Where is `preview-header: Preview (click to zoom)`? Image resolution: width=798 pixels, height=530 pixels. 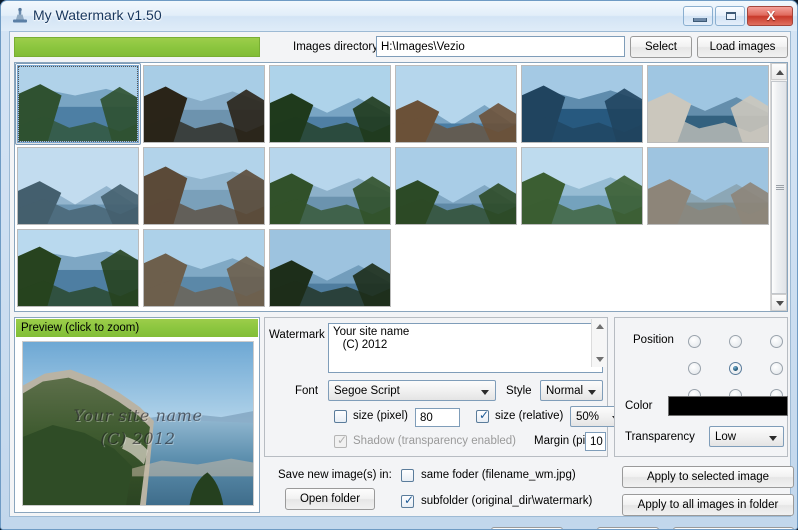
preview-header: Preview (click to zoom) is located at coordinates (137, 328).